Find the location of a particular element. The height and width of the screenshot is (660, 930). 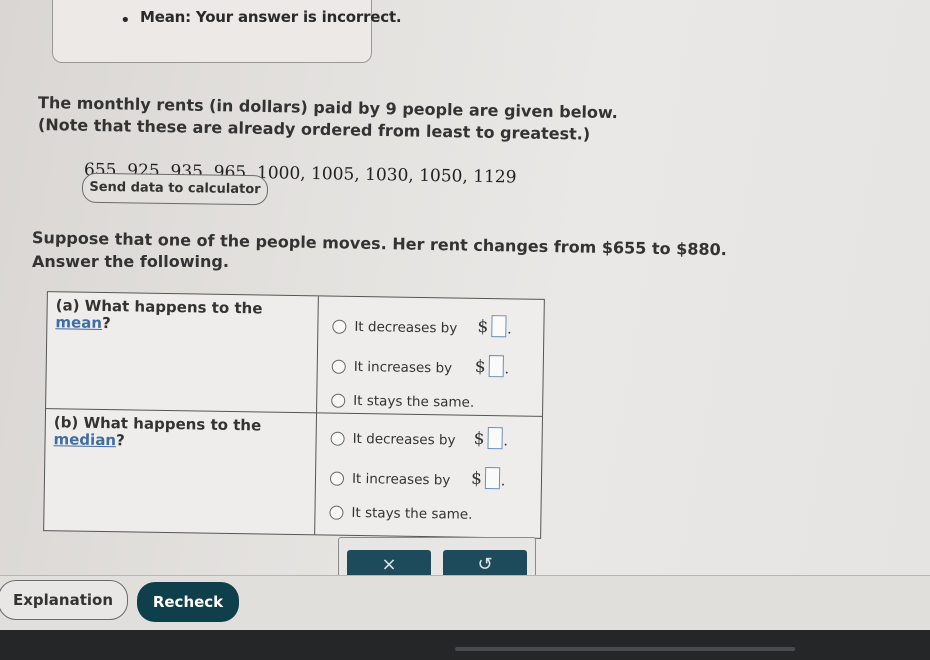

footer-bar is located at coordinates (465, 645).